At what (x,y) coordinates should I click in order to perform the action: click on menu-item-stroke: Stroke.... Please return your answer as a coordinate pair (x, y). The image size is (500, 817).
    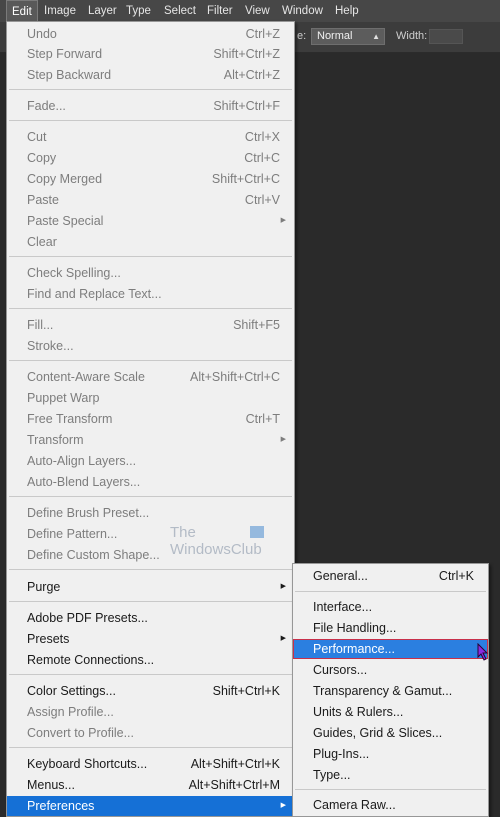
    Looking at the image, I should click on (150, 346).